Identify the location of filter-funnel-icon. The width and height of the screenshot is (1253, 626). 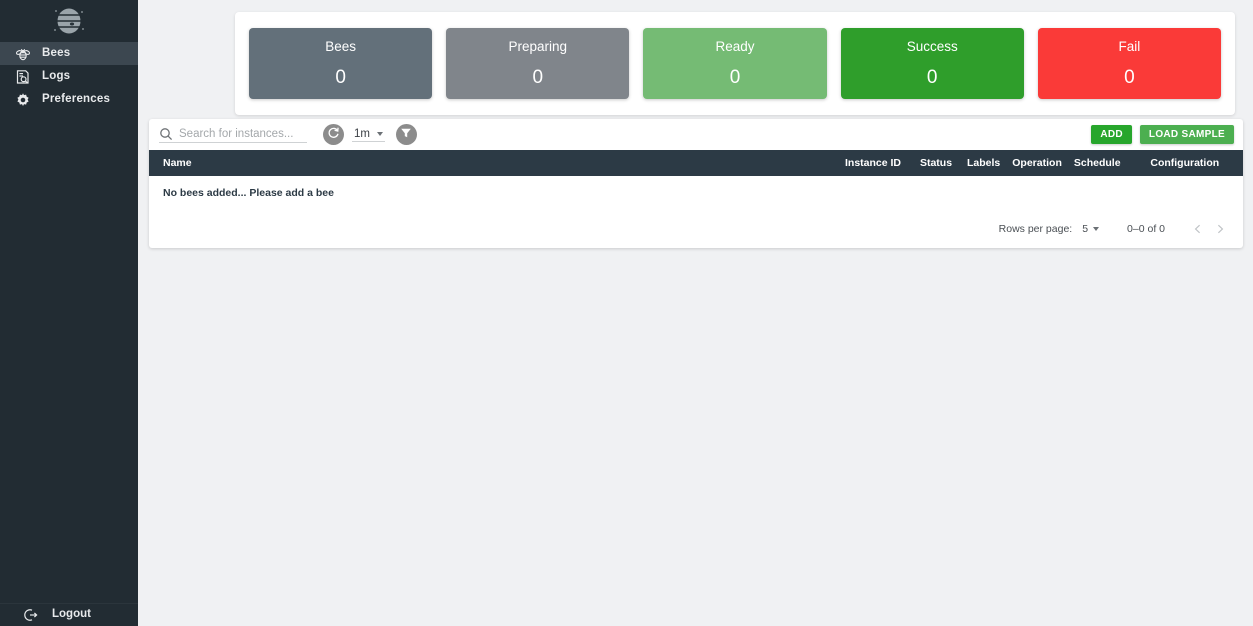
(406, 135).